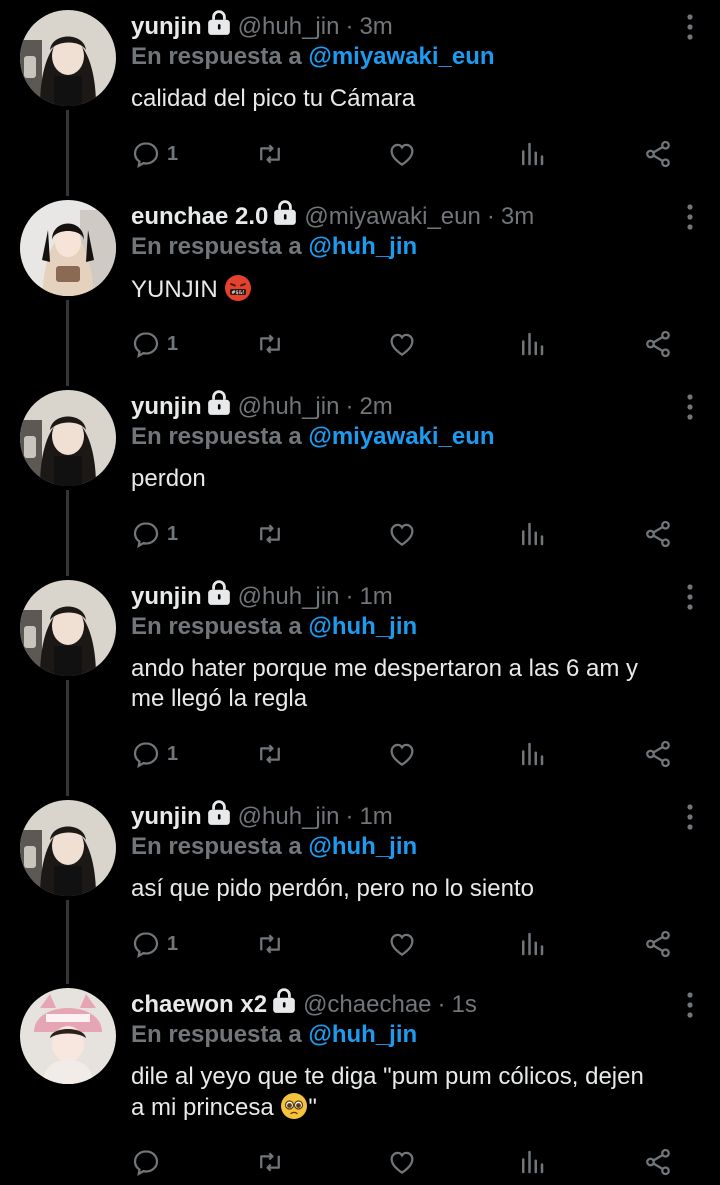  What do you see at coordinates (146, 1162) in the screenshot?
I see `reply-button` at bounding box center [146, 1162].